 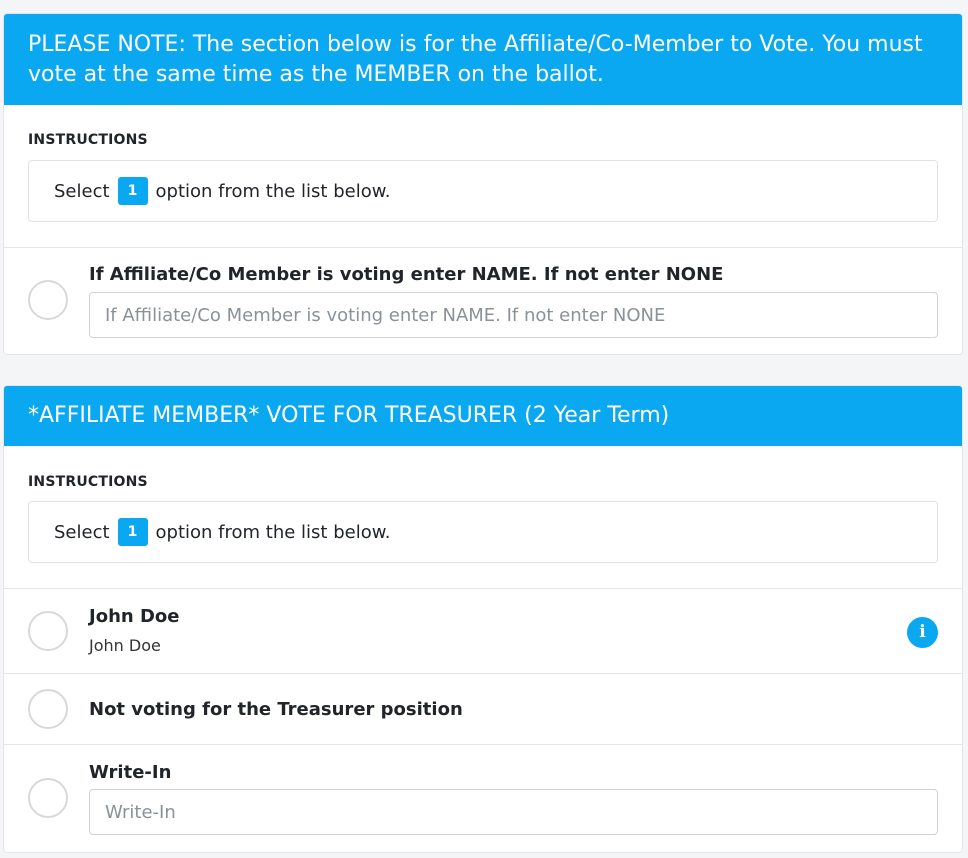 What do you see at coordinates (134, 616) in the screenshot?
I see `candidate-name: John Doe` at bounding box center [134, 616].